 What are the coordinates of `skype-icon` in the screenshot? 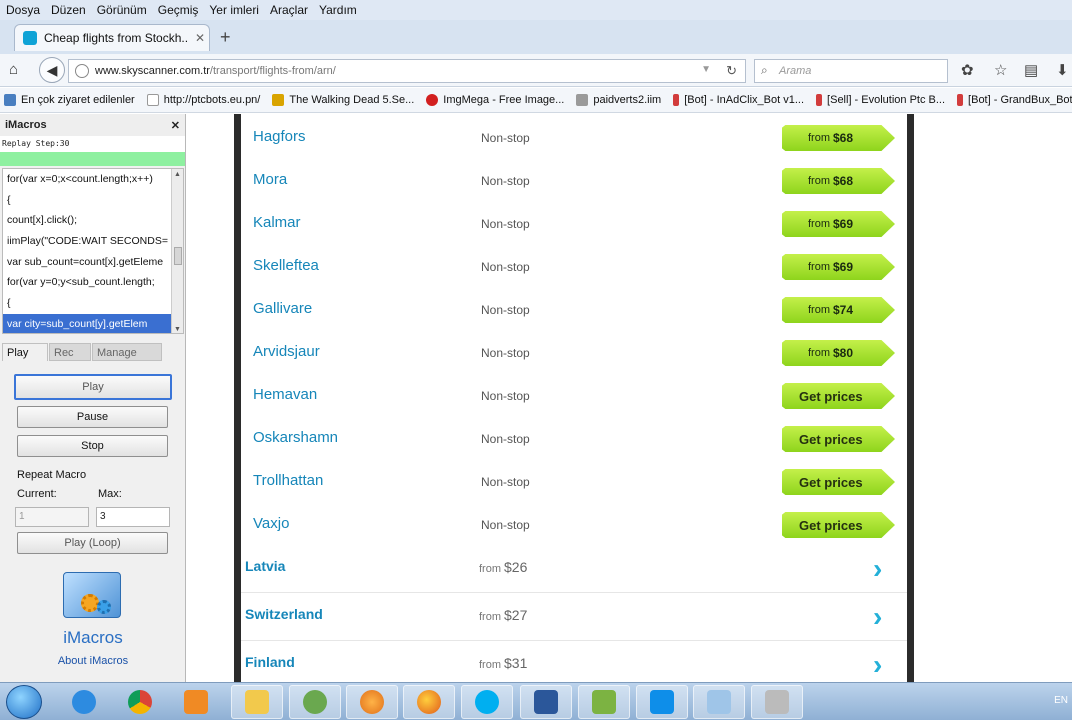 It's located at (487, 702).